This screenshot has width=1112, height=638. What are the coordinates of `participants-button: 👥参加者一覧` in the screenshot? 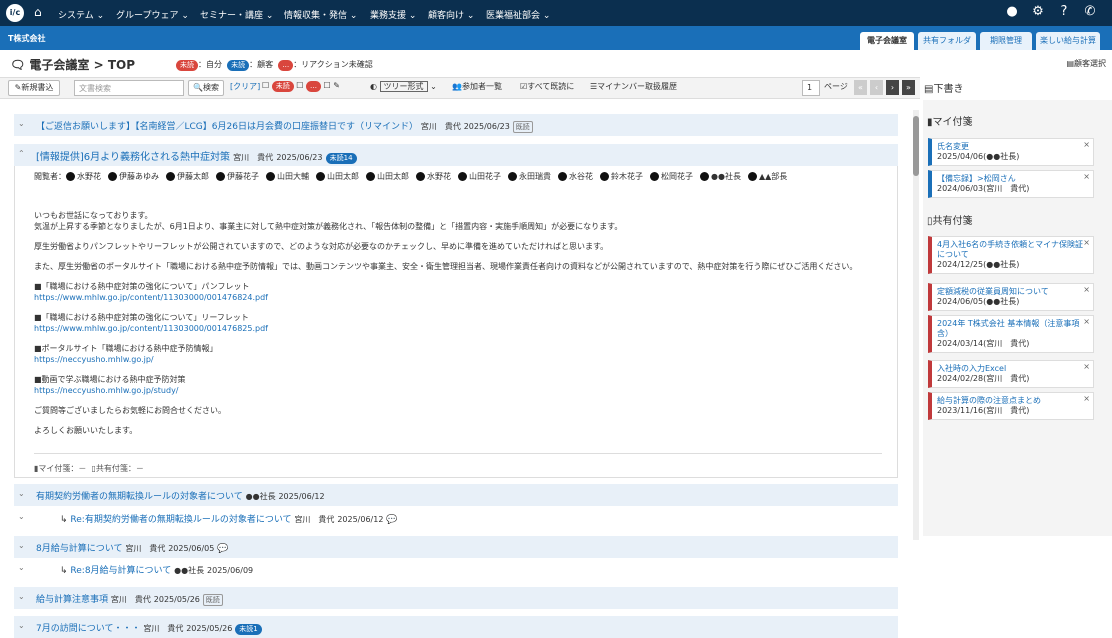 It's located at (477, 86).